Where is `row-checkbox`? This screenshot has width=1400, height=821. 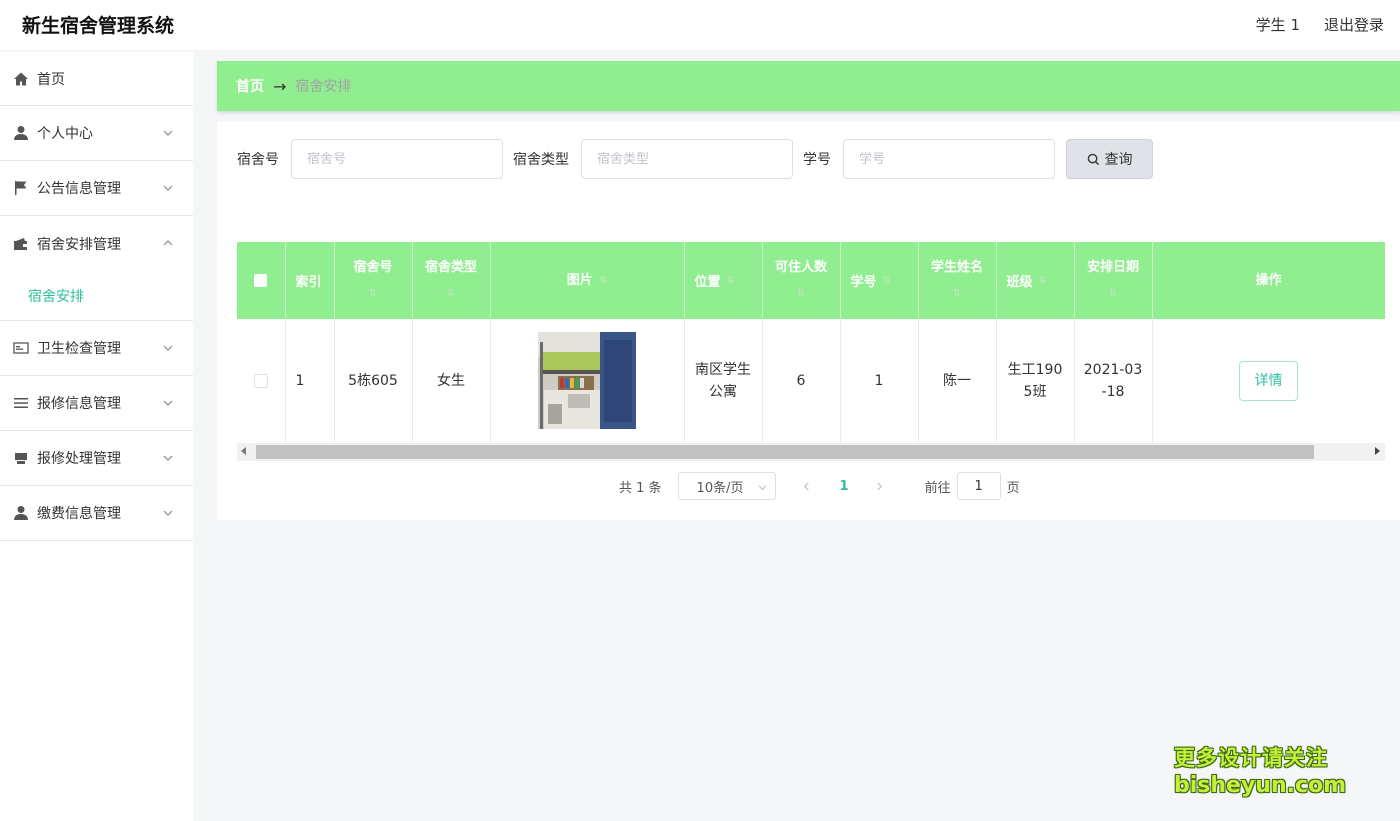 row-checkbox is located at coordinates (260, 380).